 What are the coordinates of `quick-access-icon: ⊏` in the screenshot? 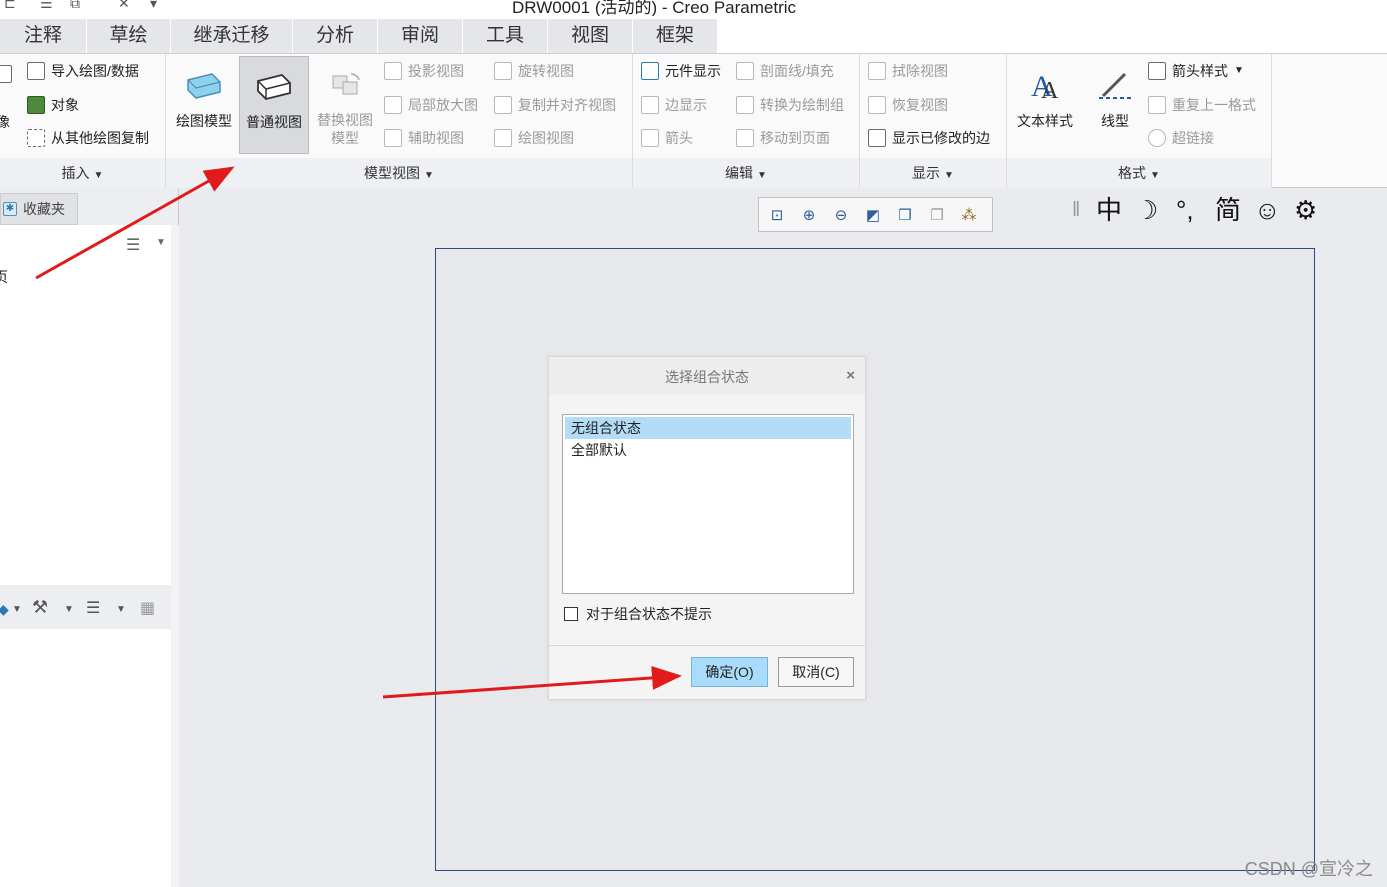 It's located at (10, 6).